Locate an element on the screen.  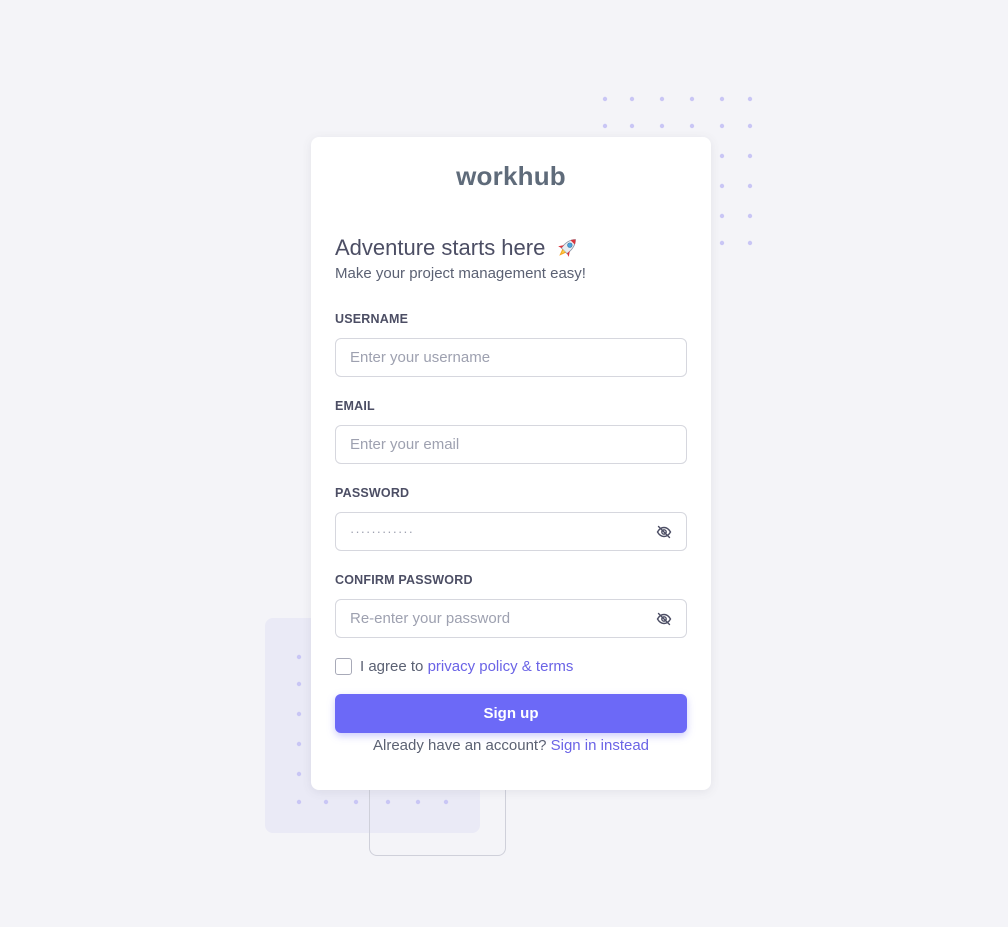
confirm-password-input is located at coordinates (511, 618).